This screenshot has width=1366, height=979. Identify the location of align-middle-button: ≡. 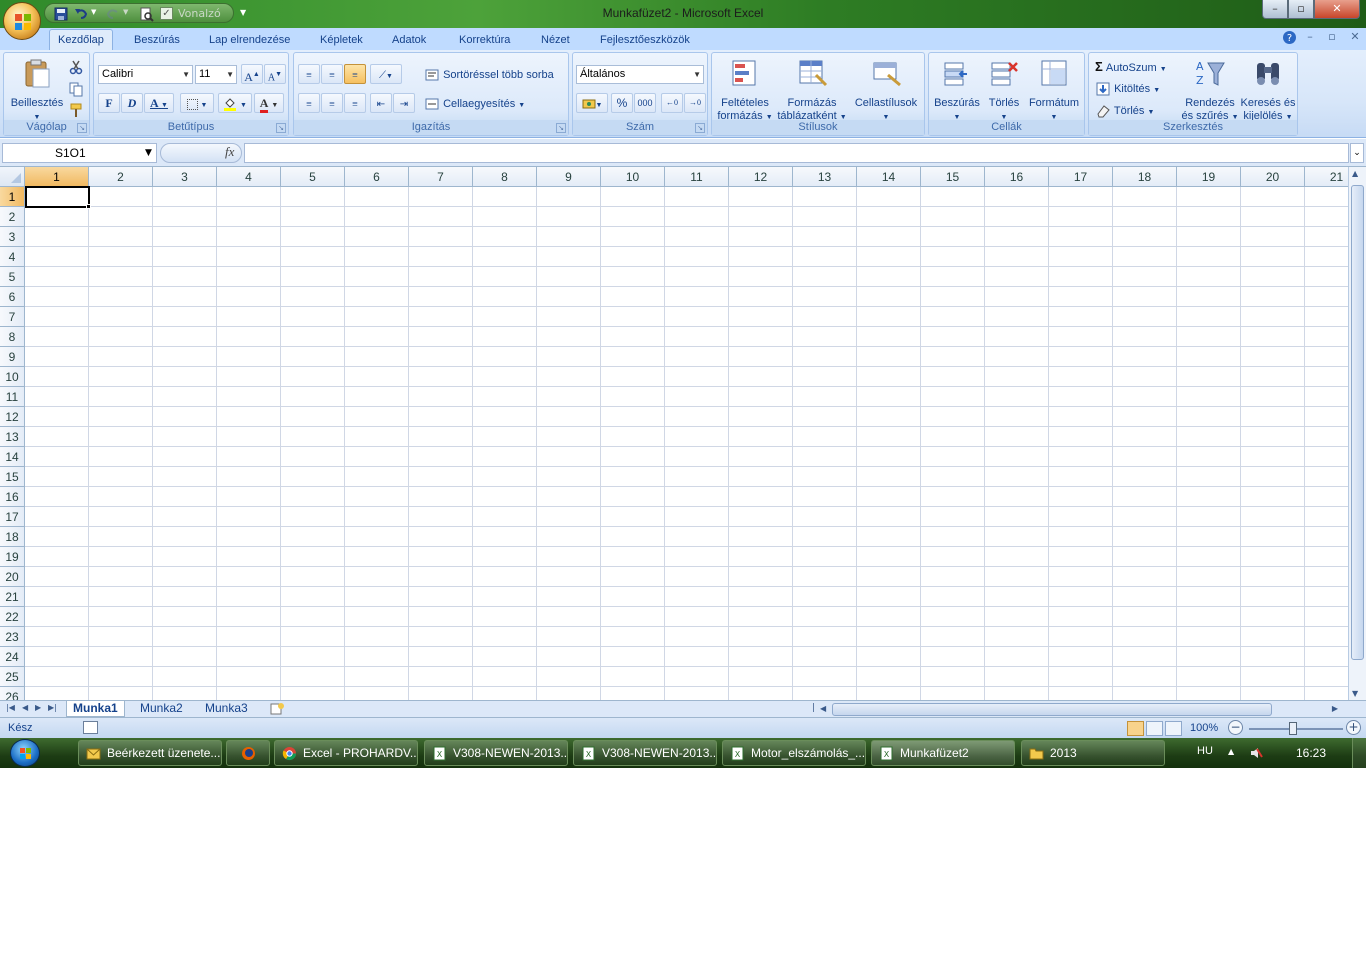
(332, 74).